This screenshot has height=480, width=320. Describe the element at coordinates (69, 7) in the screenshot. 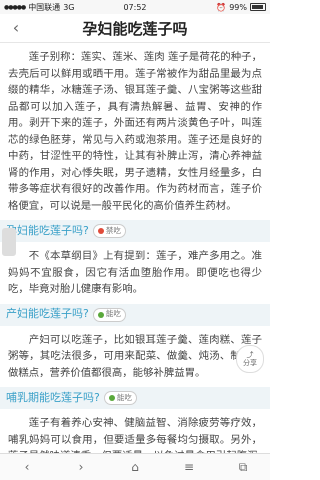

I see `network-label: 3G` at that location.